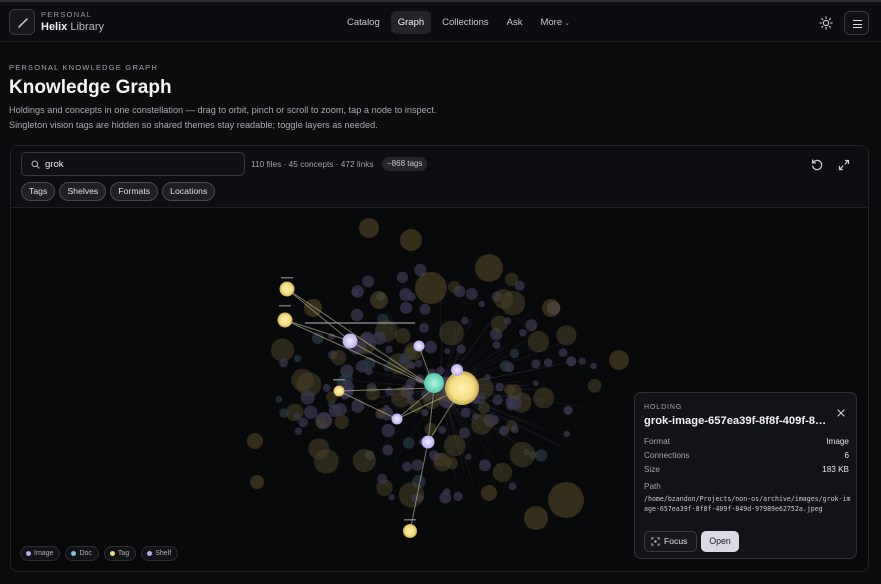  I want to click on nav-catalog: Catalog, so click(363, 22).